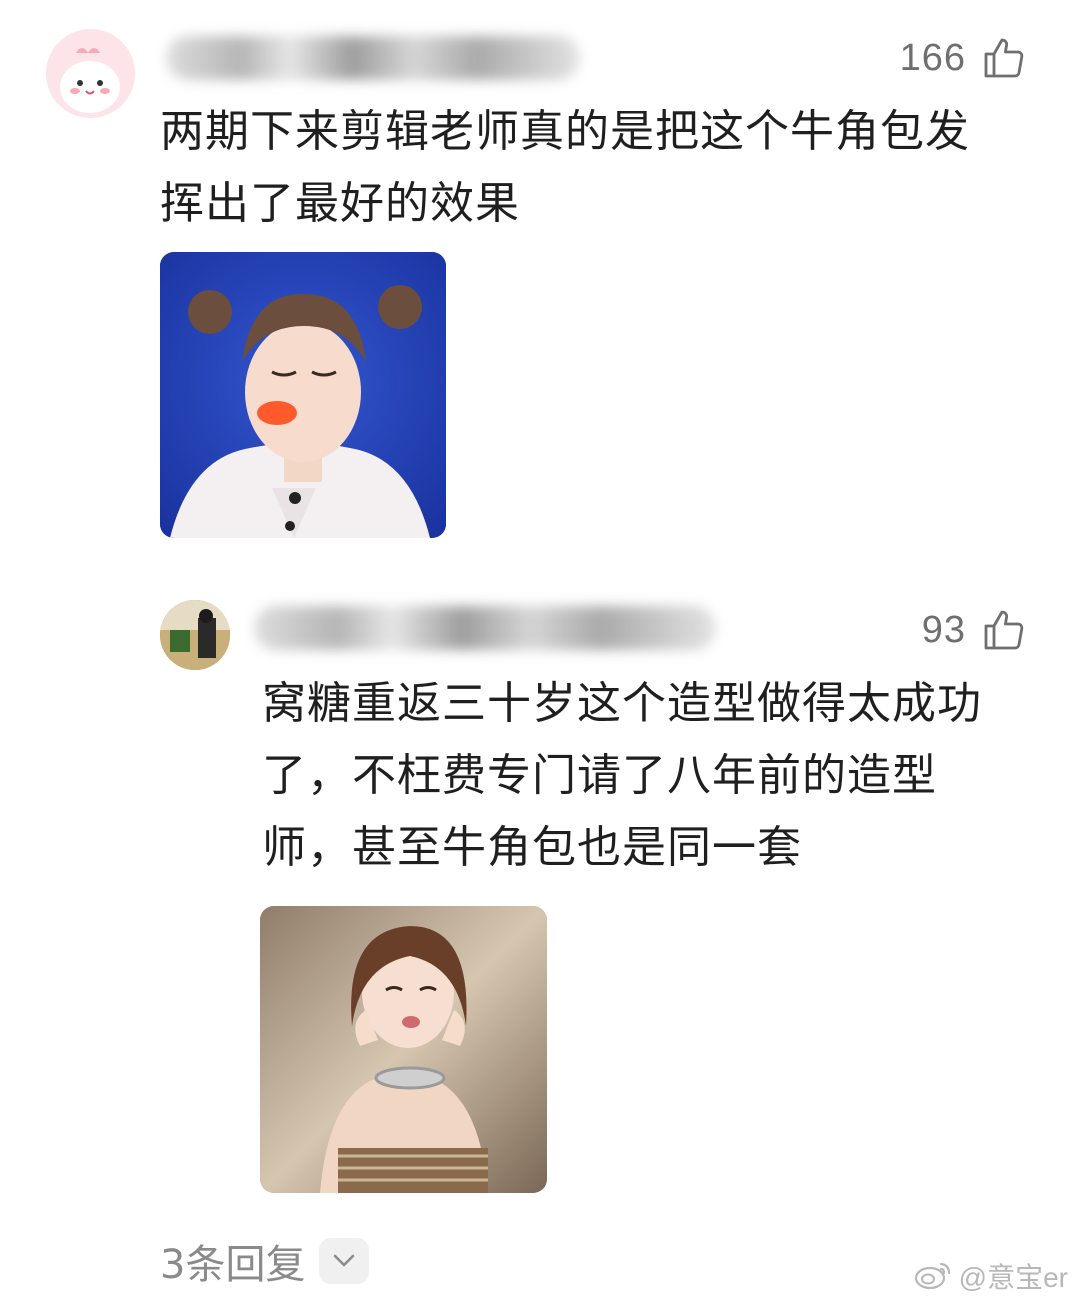 This screenshot has height=1304, width=1076. What do you see at coordinates (340, 203) in the screenshot?
I see `comment-line: 挥出了最好的效果` at bounding box center [340, 203].